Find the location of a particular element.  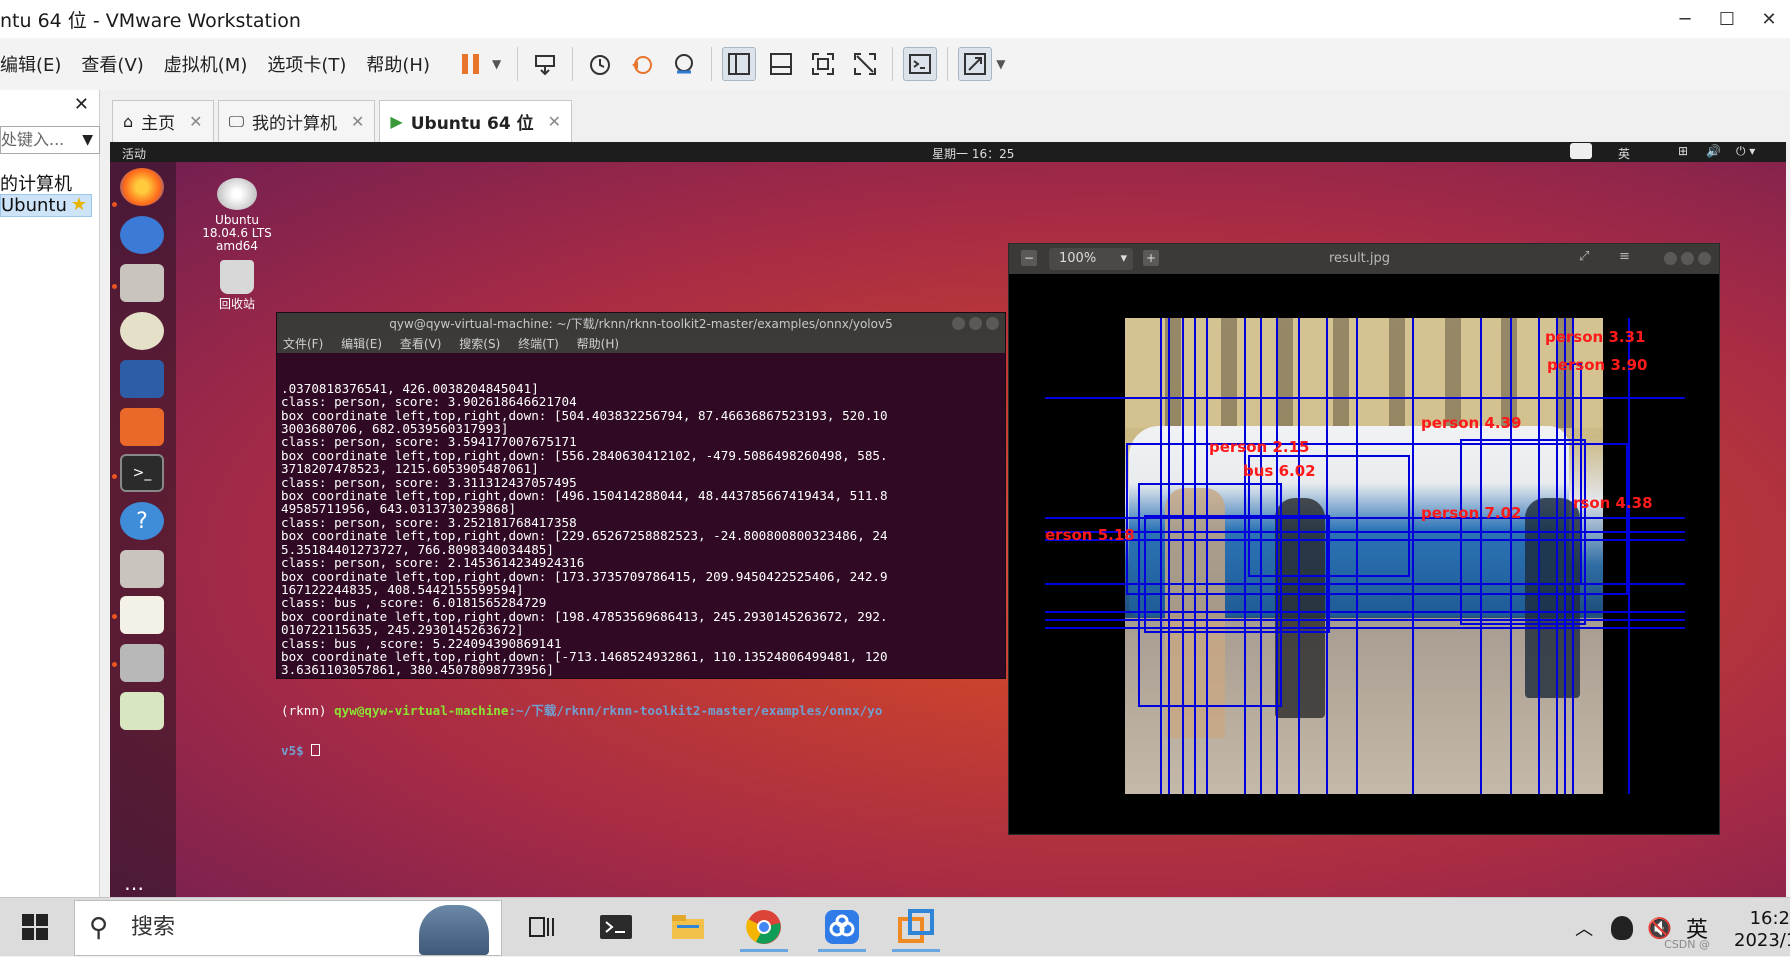

revert-snapshot-icon is located at coordinates (642, 64).